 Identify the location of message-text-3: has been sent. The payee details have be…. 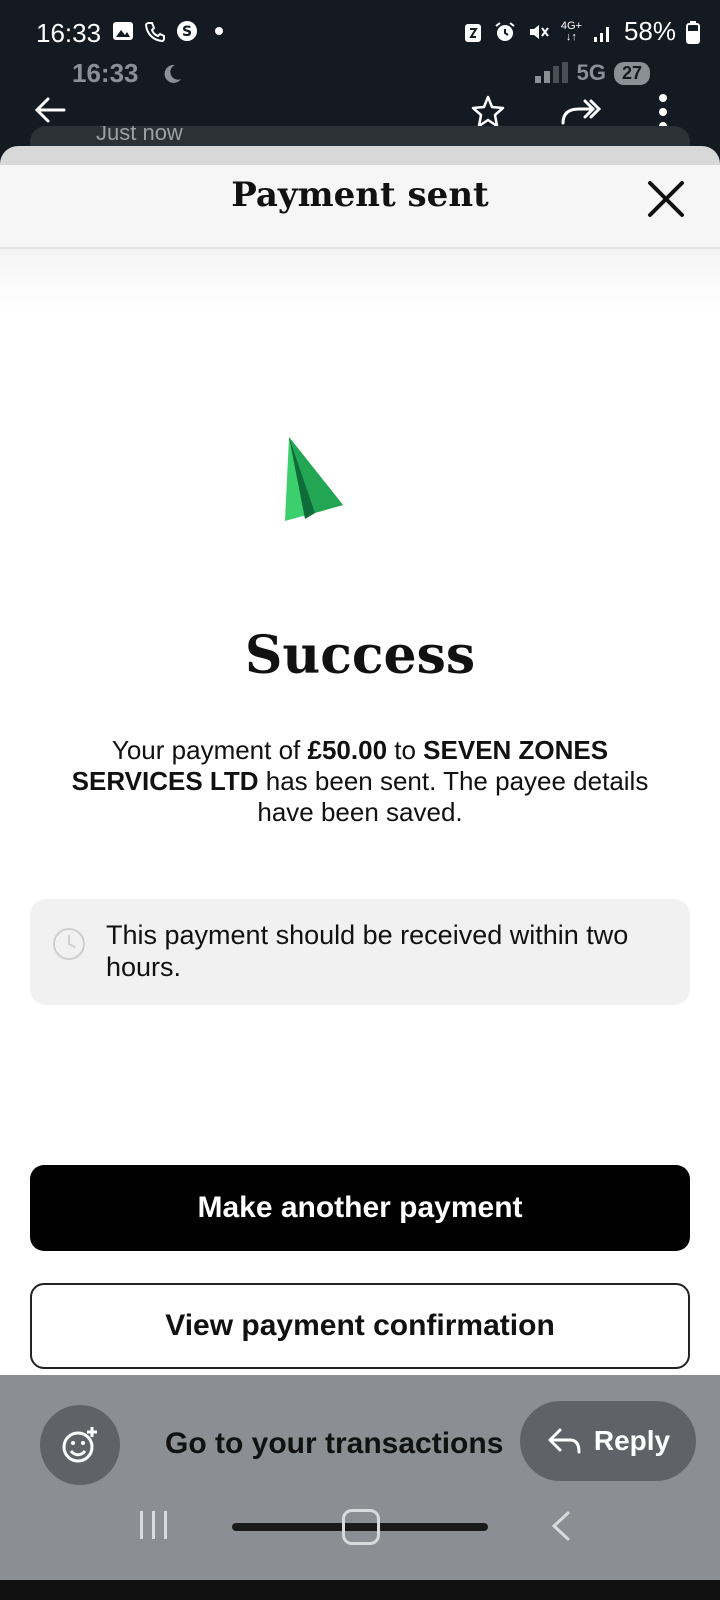
(453, 796).